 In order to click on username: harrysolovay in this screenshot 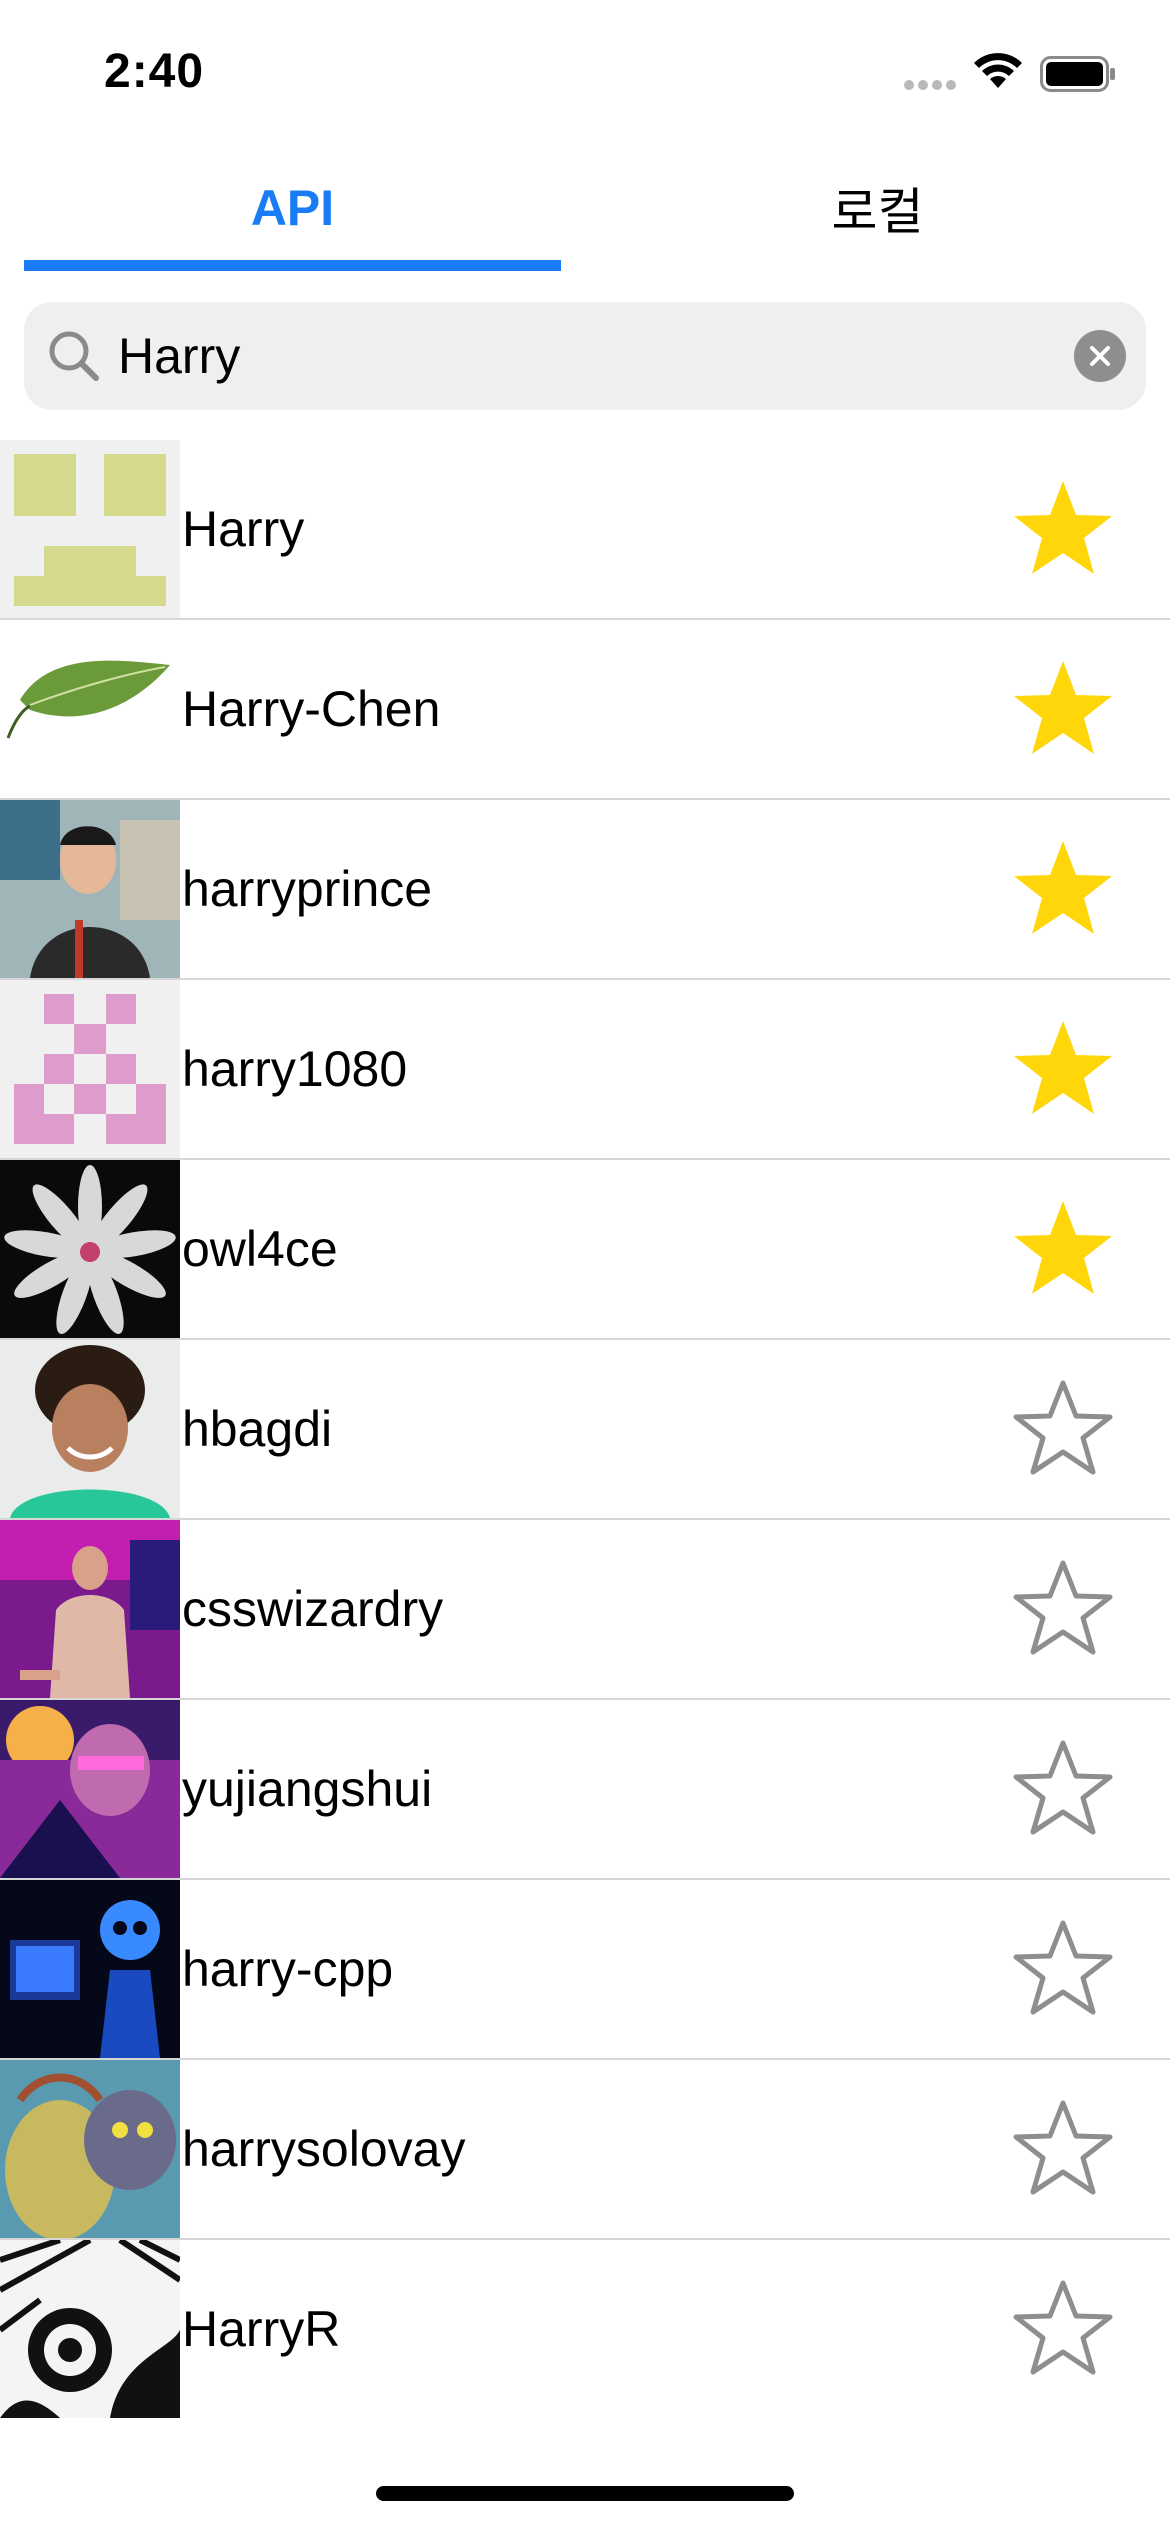, I will do `click(324, 2149)`.